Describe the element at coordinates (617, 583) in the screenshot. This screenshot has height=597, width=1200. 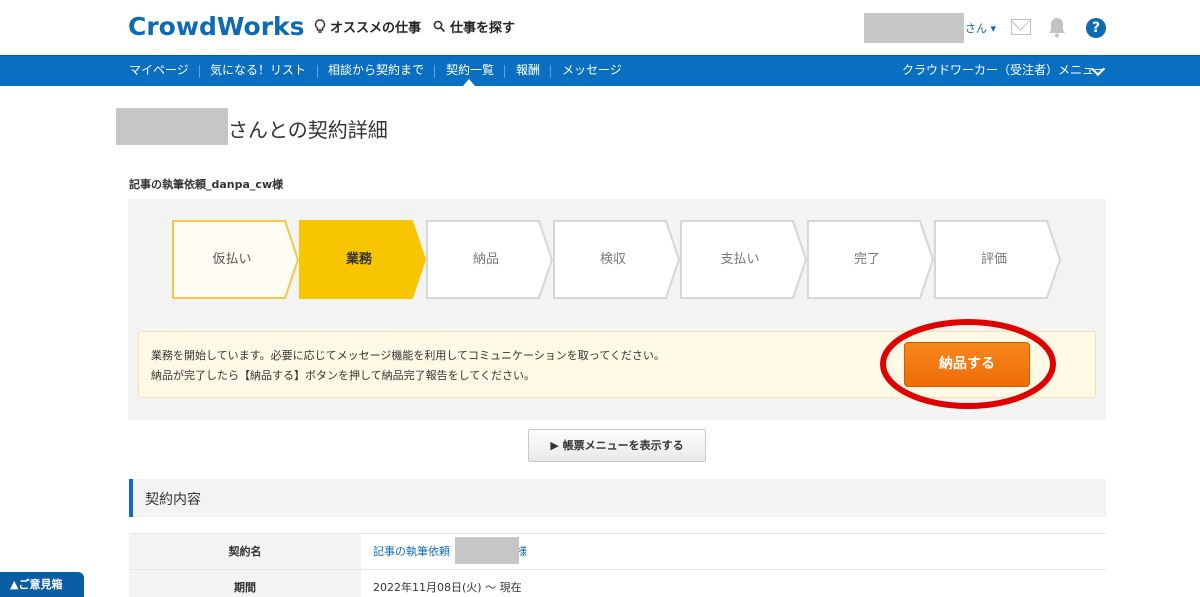
I see `table-row: 期間 2022年11月08日(火) 〜 現在` at that location.